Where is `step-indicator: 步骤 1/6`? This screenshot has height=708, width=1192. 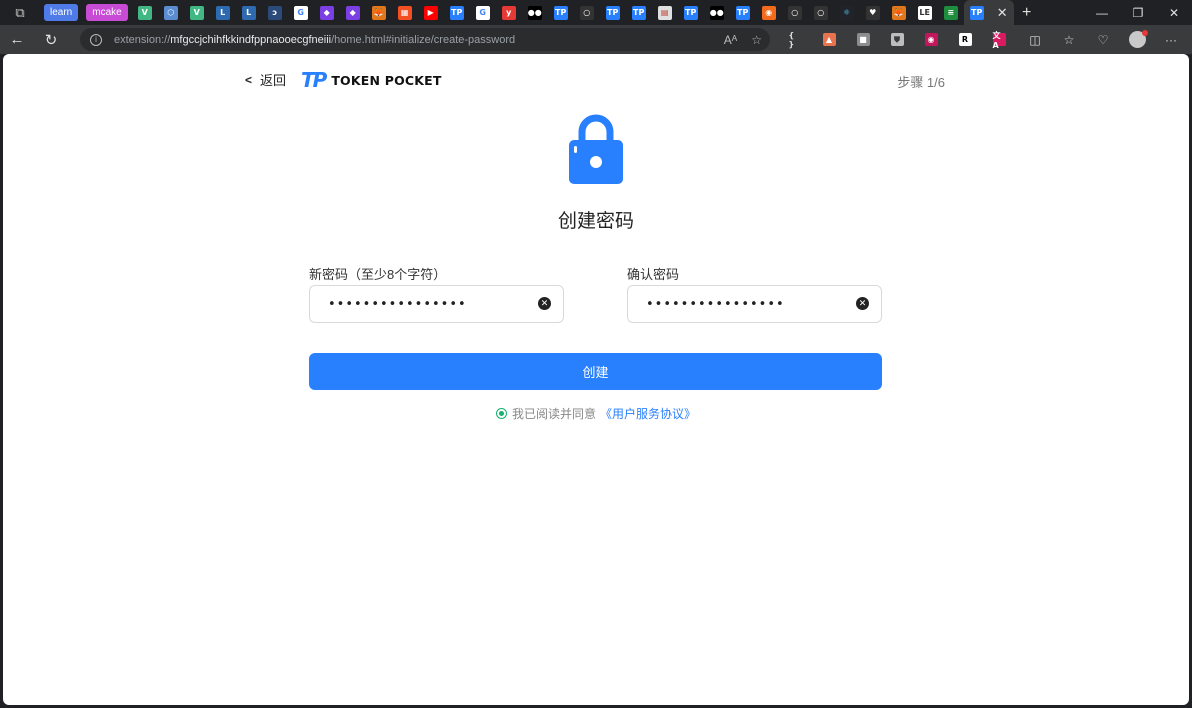 step-indicator: 步骤 1/6 is located at coordinates (921, 82).